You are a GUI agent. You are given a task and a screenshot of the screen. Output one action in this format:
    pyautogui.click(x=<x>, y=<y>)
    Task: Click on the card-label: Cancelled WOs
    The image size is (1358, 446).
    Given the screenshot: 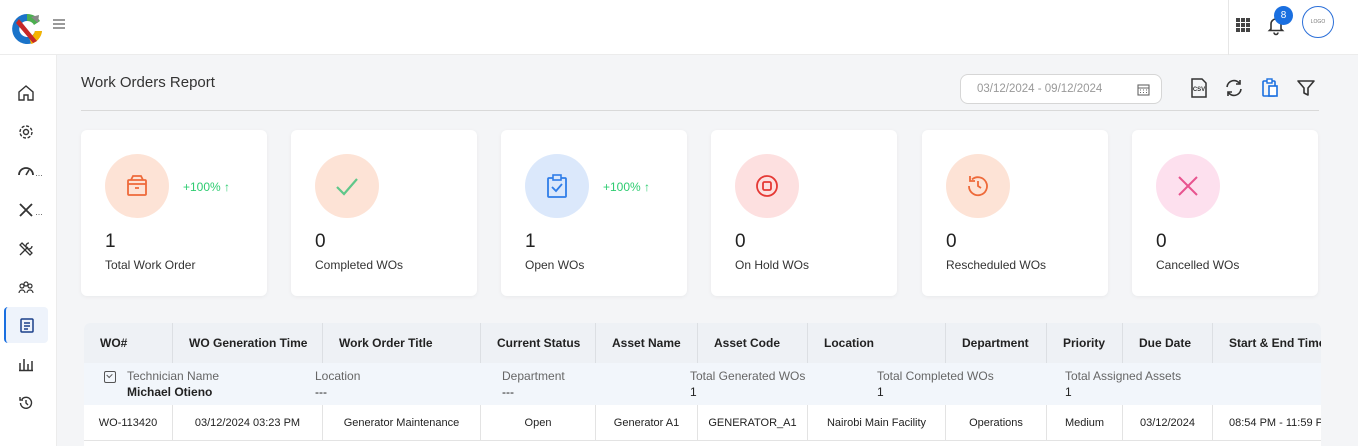 What is the action you would take?
    pyautogui.click(x=1198, y=265)
    